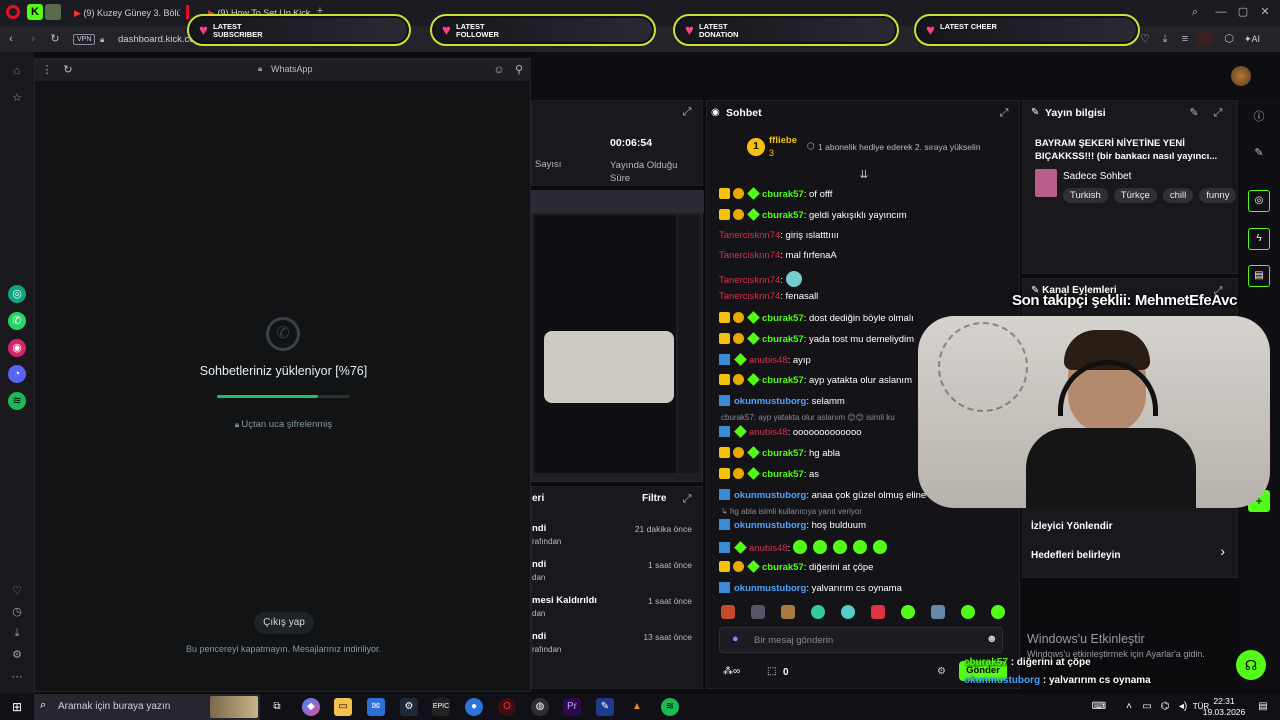  What do you see at coordinates (474, 707) in the screenshot?
I see `app-icon: ●` at bounding box center [474, 707].